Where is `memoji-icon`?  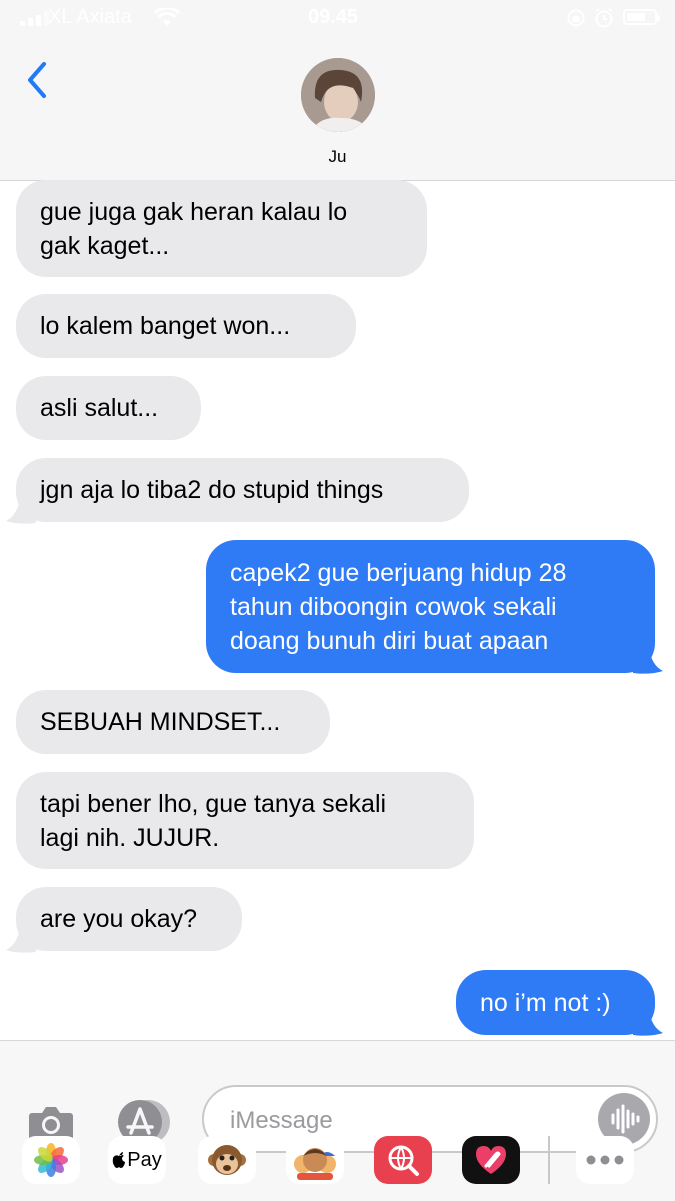
memoji-icon is located at coordinates (315, 1164).